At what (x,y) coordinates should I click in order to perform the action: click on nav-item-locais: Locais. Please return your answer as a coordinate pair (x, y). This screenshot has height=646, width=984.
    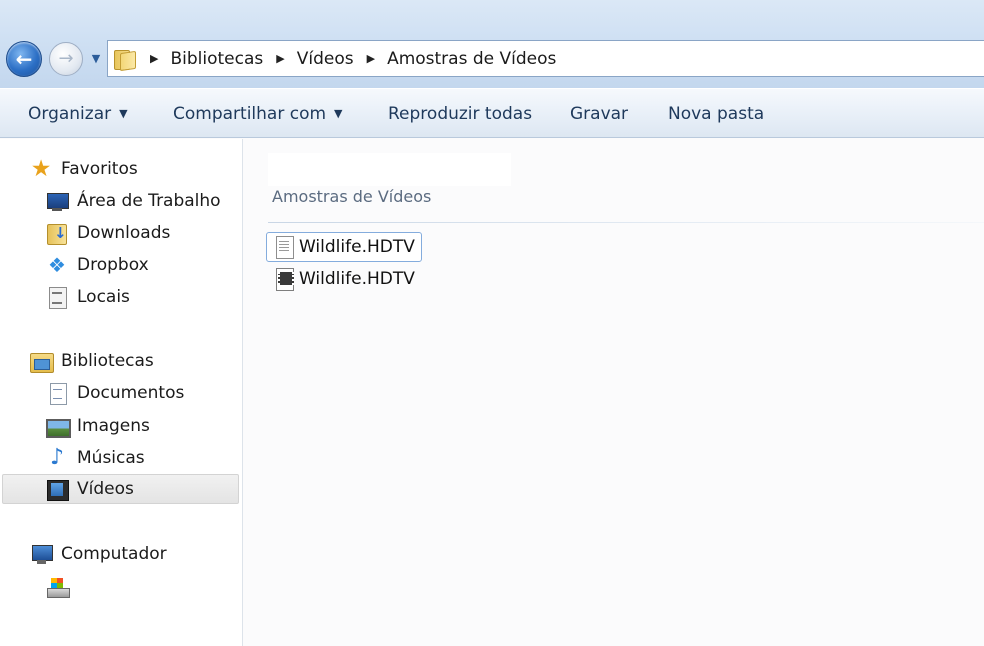
    Looking at the image, I should click on (88, 297).